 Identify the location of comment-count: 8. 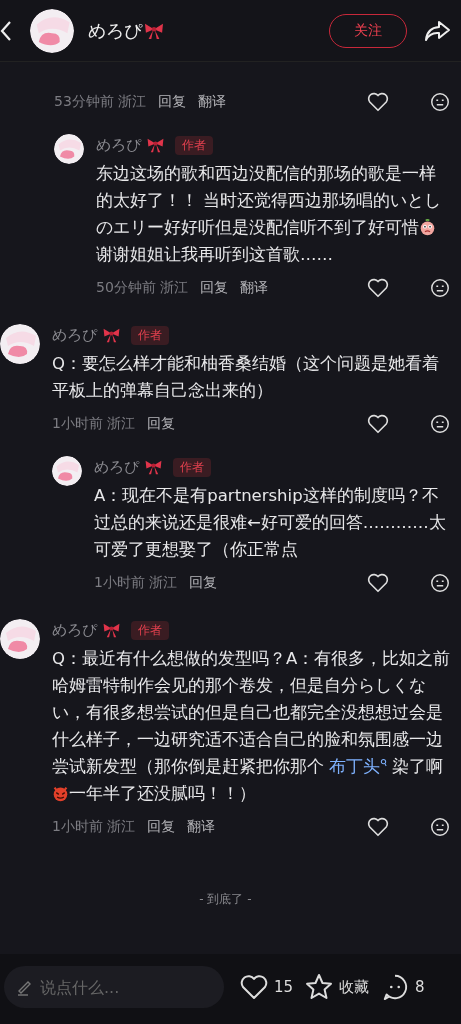
(420, 987).